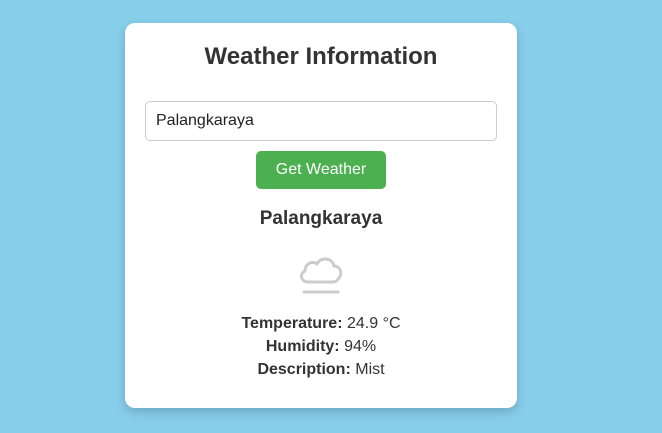 The image size is (662, 433). What do you see at coordinates (360, 346) in the screenshot?
I see `humidity-value: 94%` at bounding box center [360, 346].